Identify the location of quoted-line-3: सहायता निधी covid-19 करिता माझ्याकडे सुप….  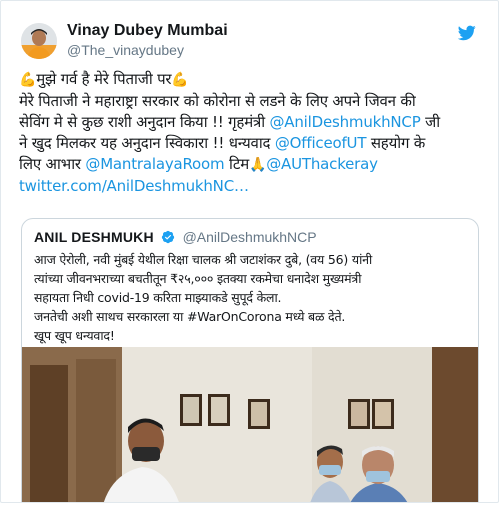
(158, 297).